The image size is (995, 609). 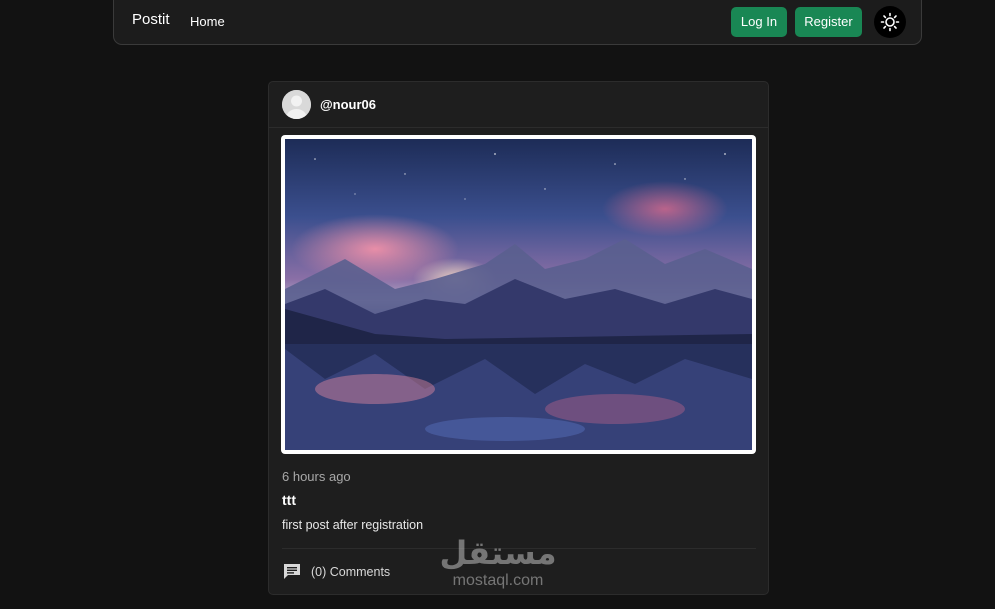 I want to click on user-avatar, so click(x=296, y=104).